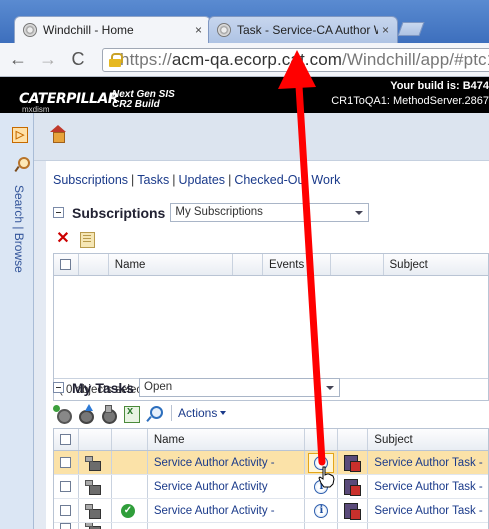 Image resolution: width=489 pixels, height=529 pixels. I want to click on link-checked-out-work: Checked-Out Work, so click(287, 180).